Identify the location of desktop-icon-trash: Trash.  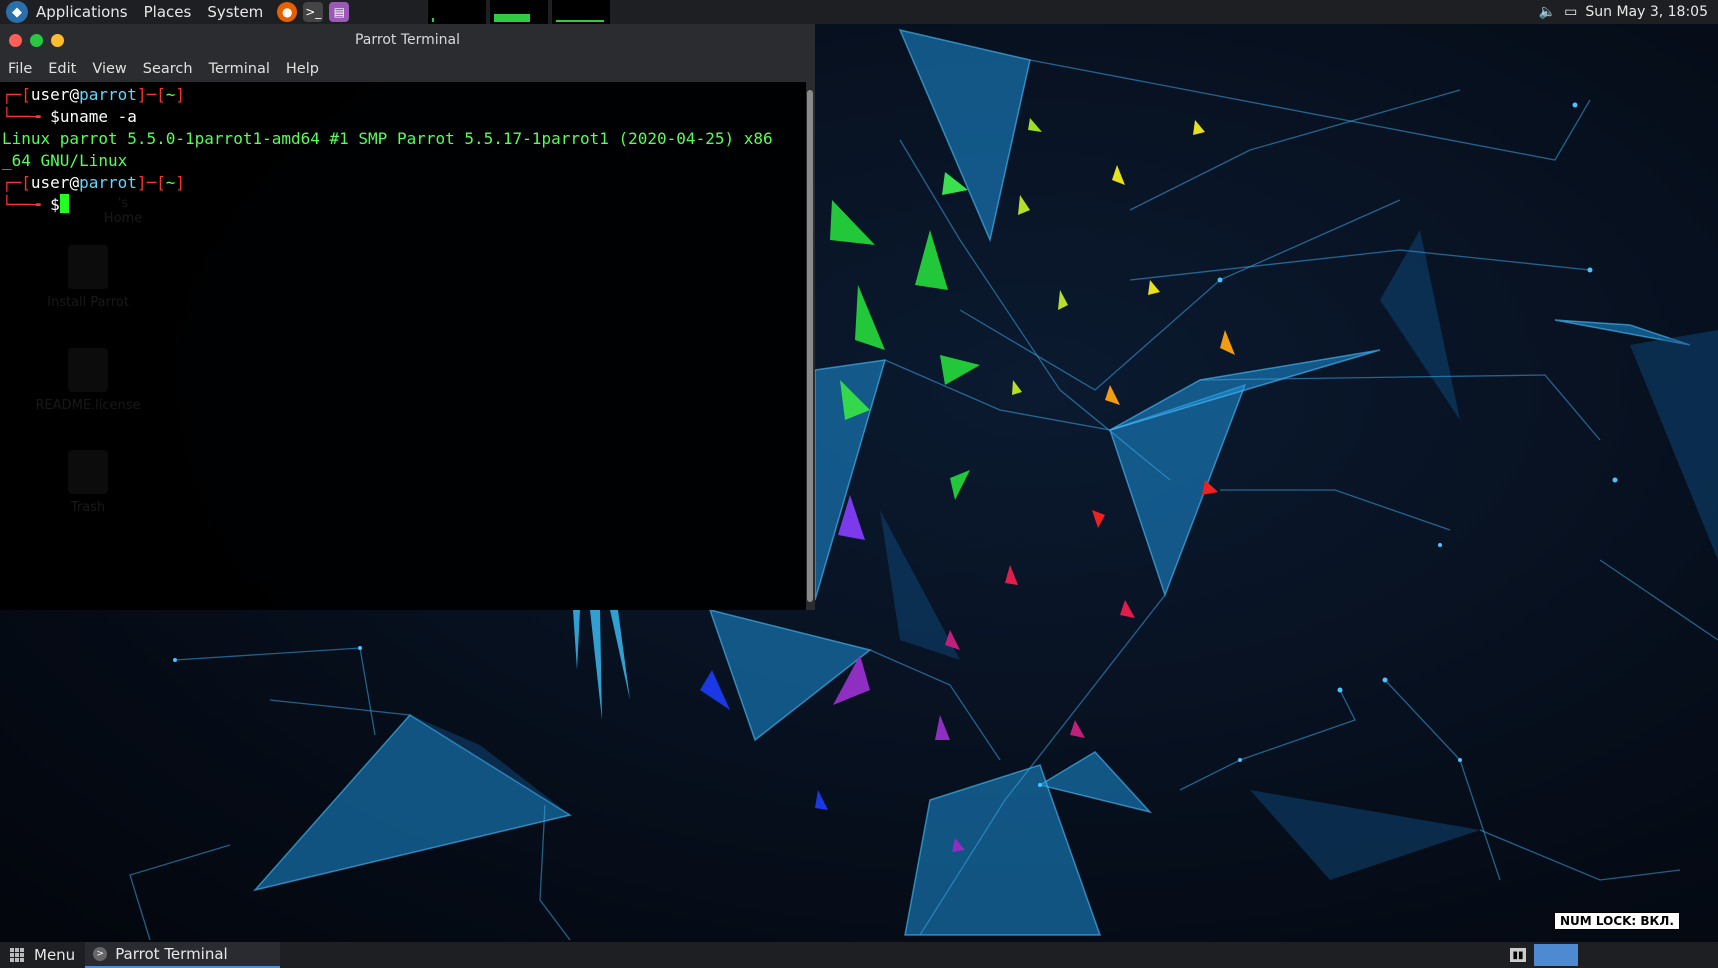
(88, 482).